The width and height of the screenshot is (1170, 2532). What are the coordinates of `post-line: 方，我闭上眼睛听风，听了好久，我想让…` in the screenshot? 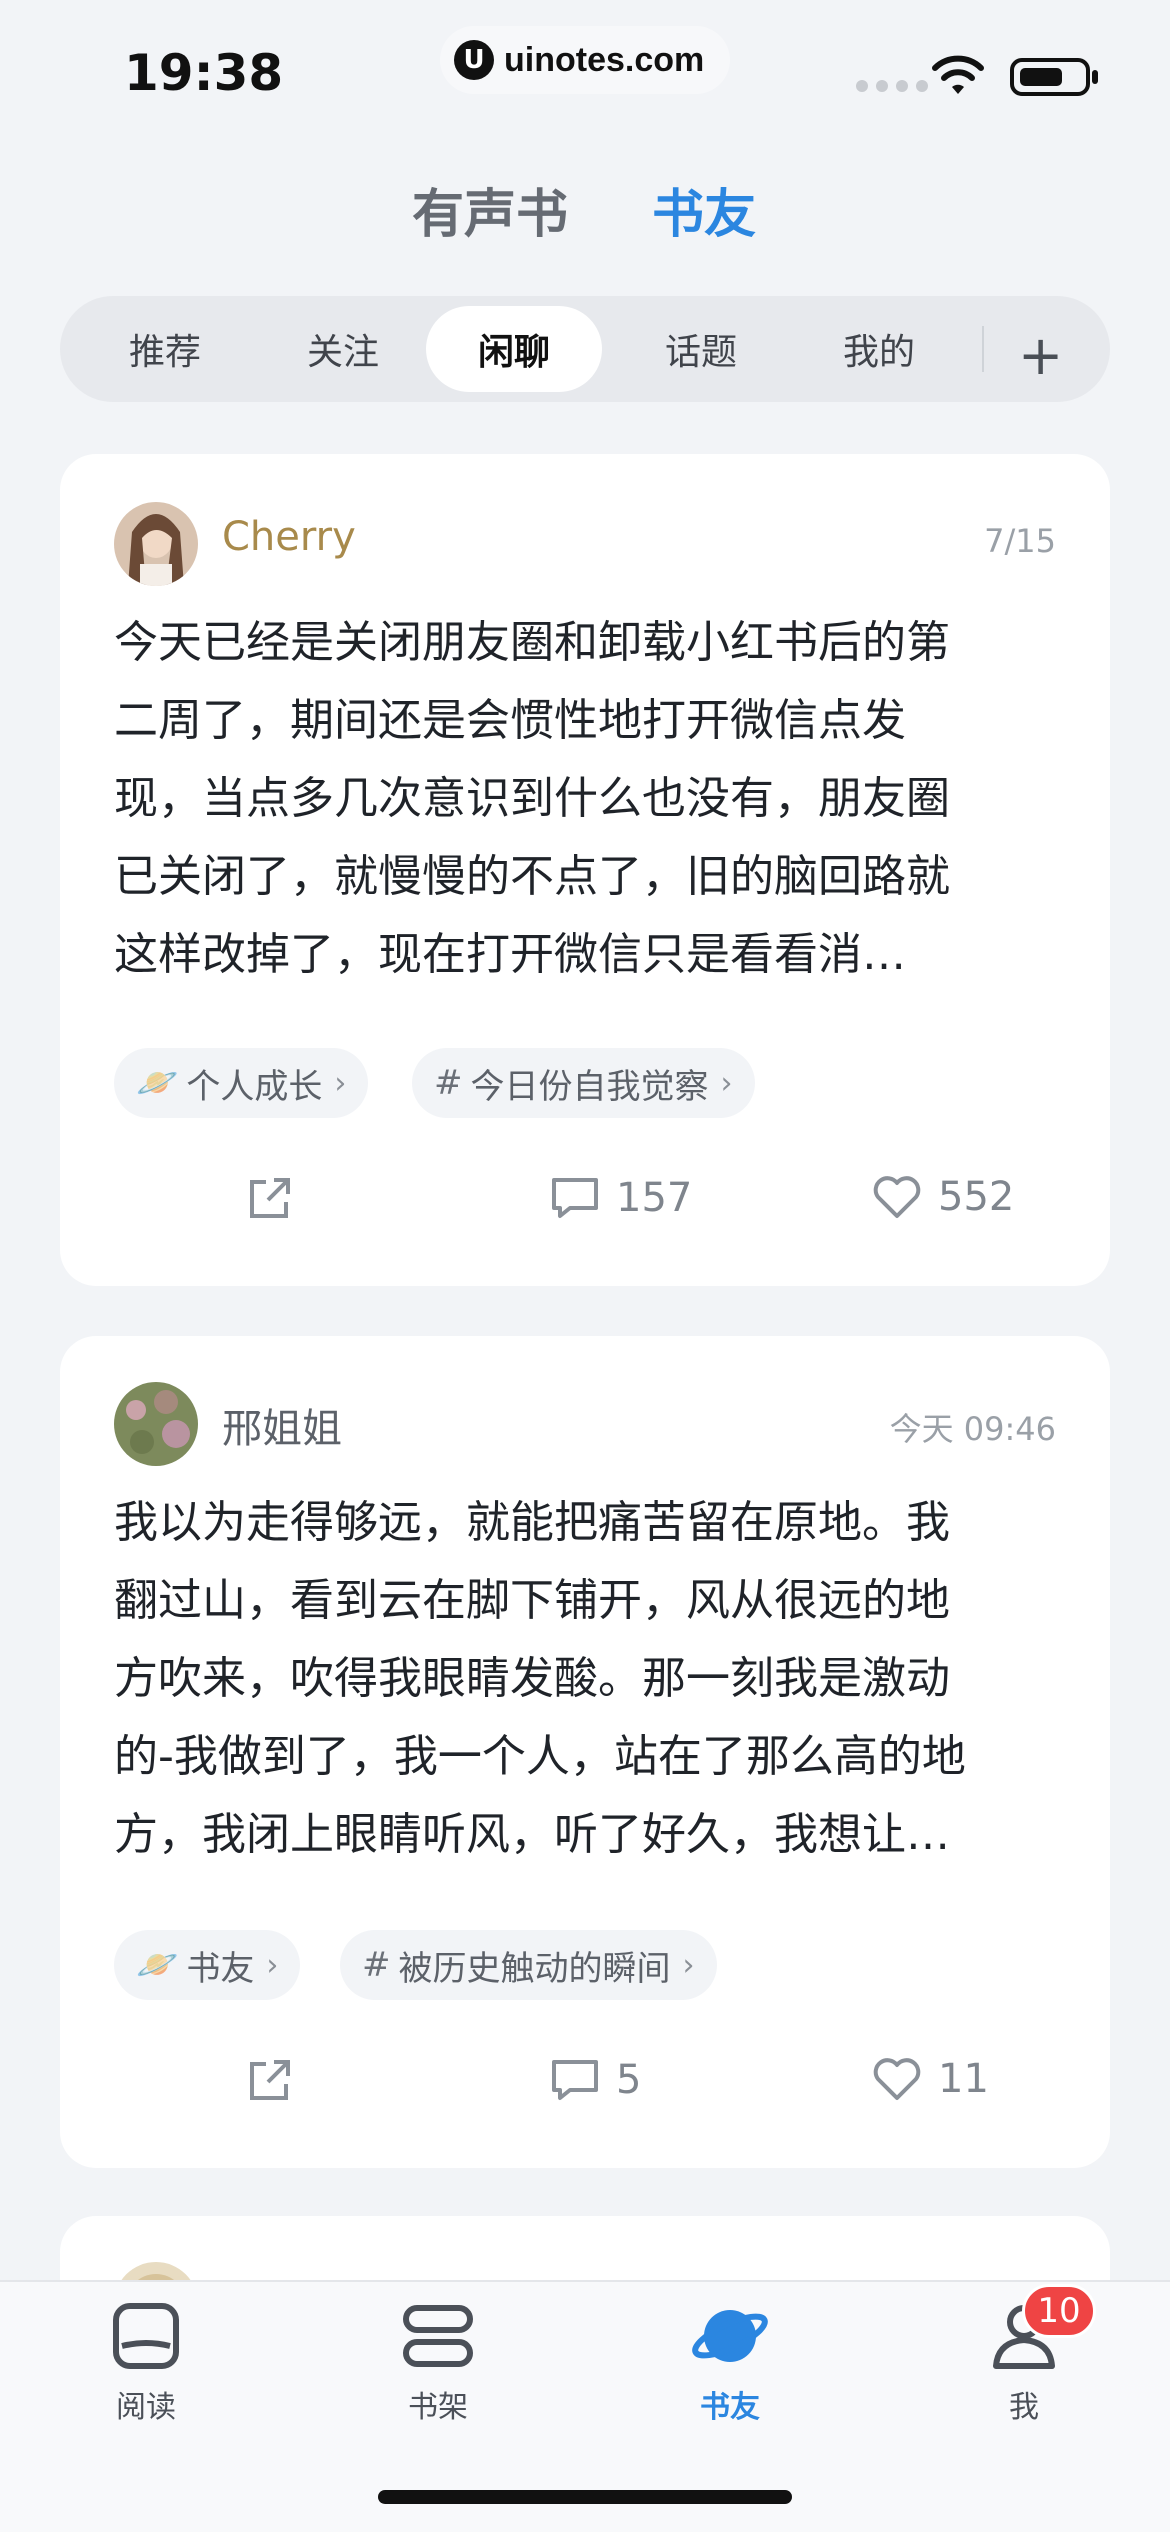 It's located at (532, 1834).